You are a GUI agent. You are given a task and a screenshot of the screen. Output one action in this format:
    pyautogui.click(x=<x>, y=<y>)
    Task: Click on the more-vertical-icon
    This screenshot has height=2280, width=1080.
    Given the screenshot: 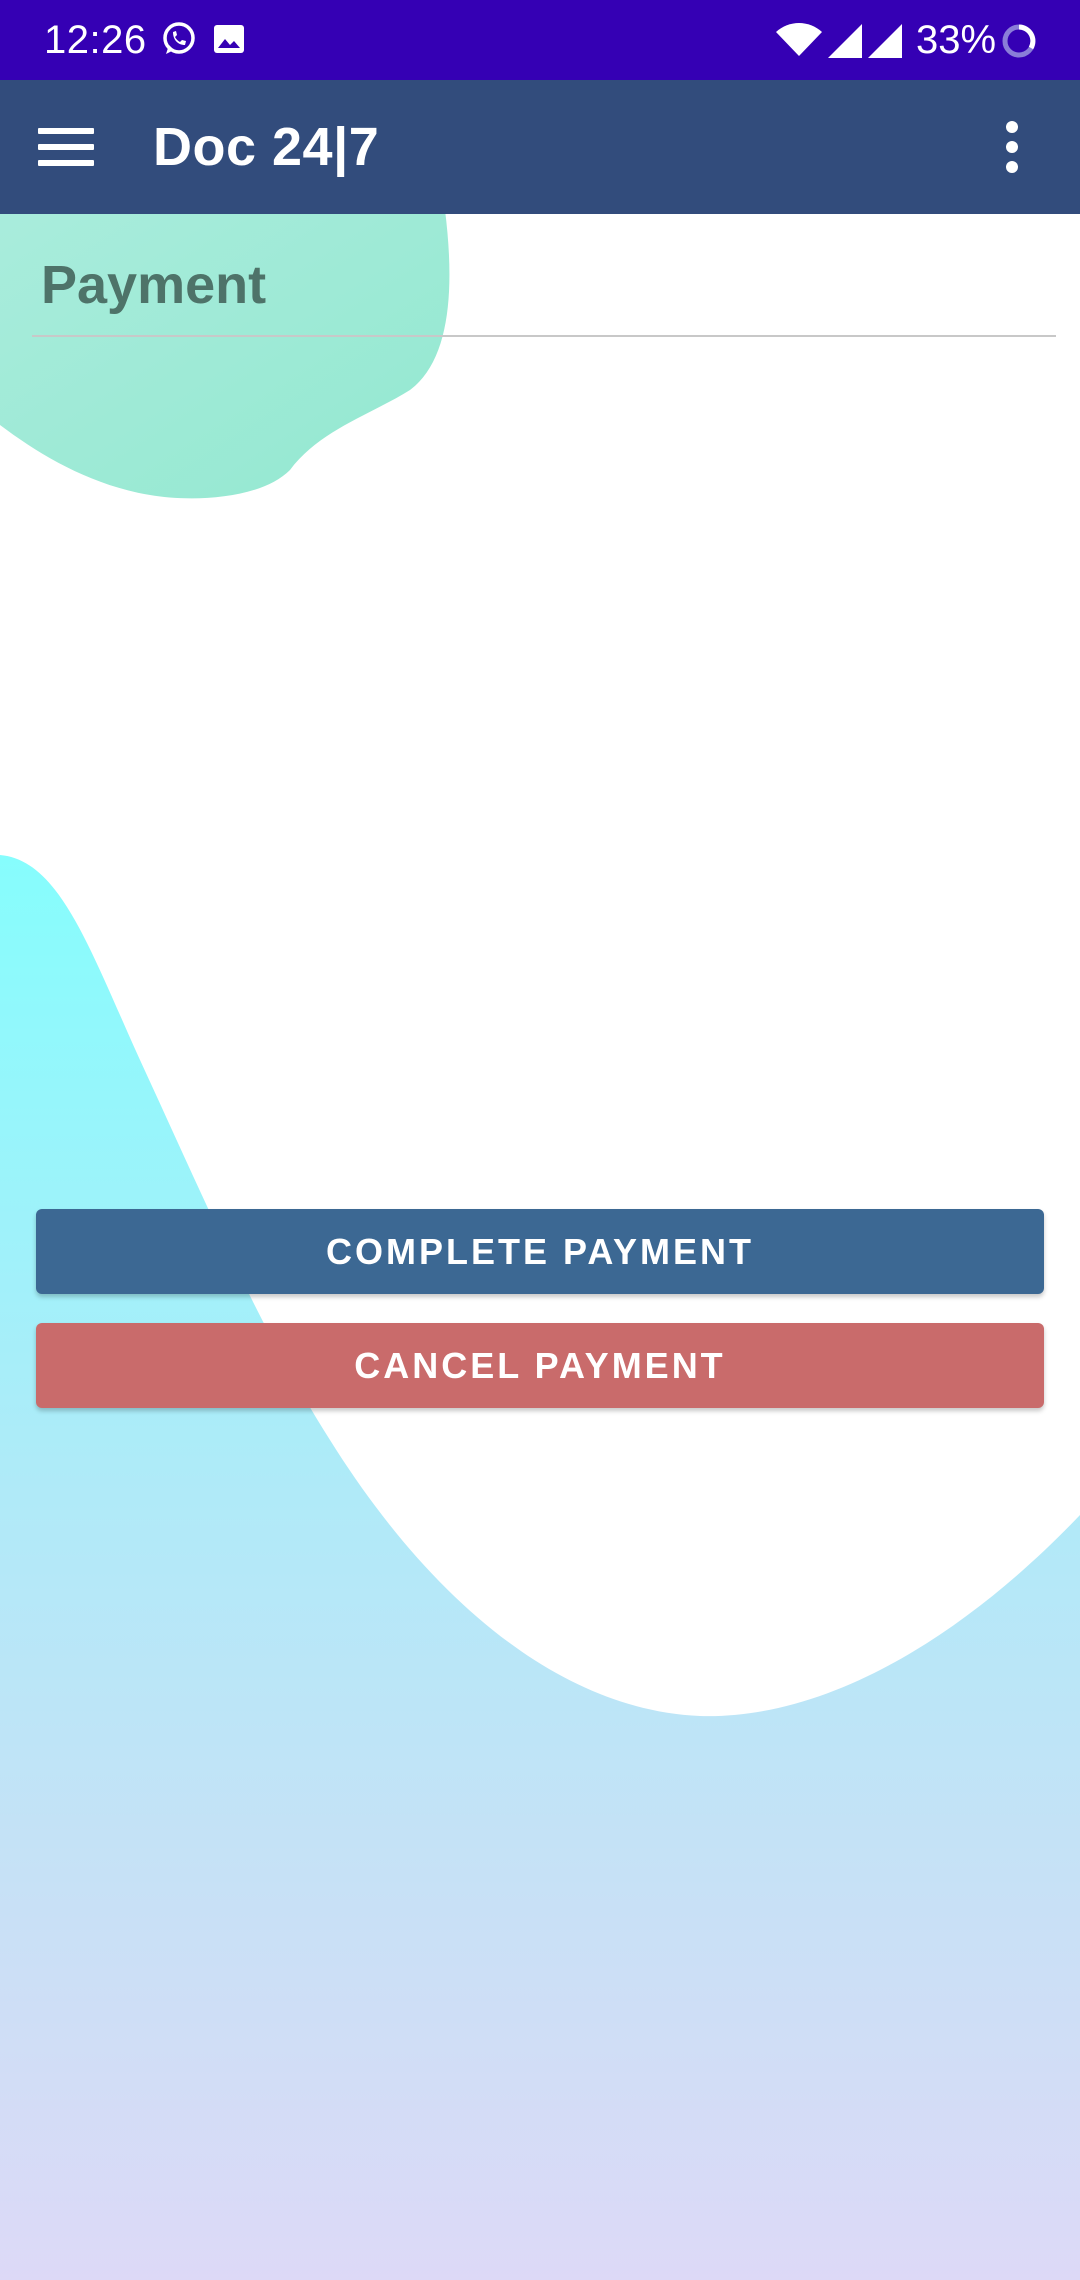 What is the action you would take?
    pyautogui.click(x=1012, y=147)
    